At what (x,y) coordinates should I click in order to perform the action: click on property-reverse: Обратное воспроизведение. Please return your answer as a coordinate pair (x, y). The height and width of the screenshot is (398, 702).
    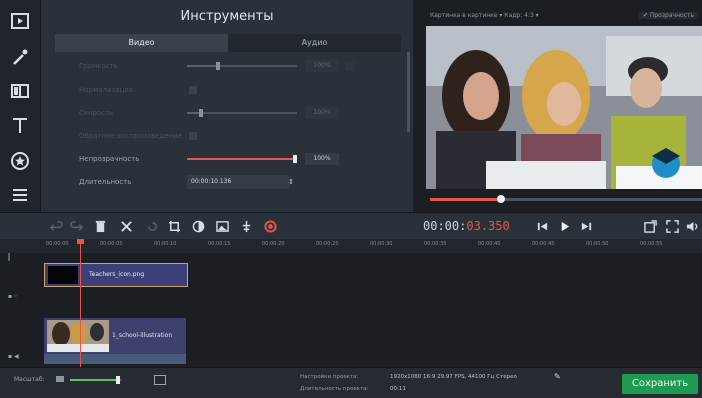
    Looking at the image, I should click on (239, 136).